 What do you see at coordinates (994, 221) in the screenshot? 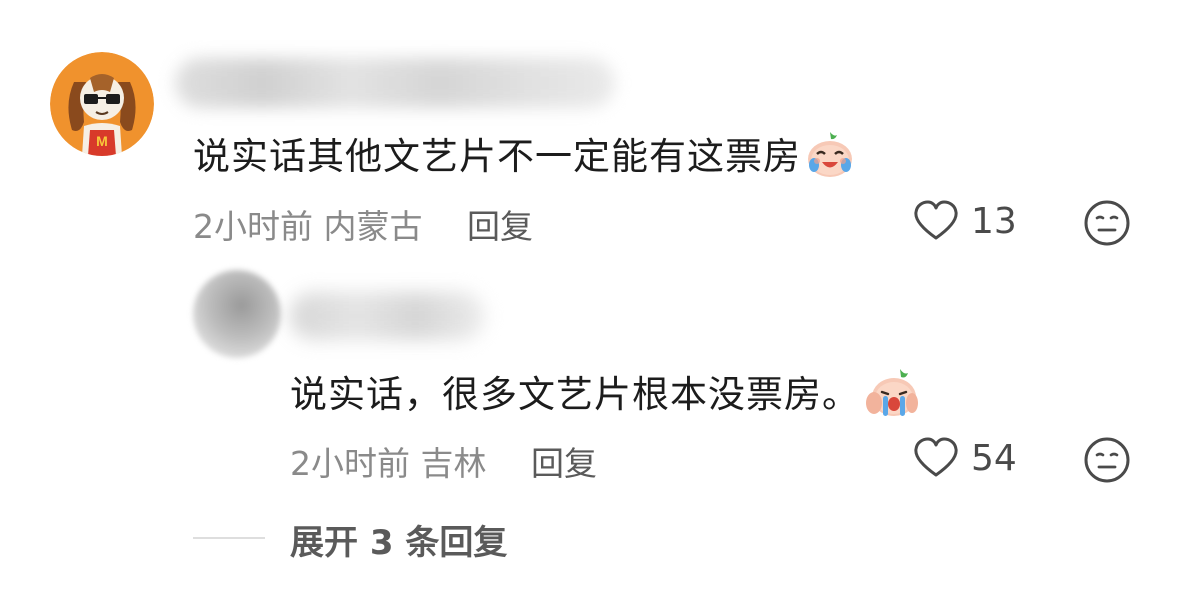
I see `like-count: 13` at bounding box center [994, 221].